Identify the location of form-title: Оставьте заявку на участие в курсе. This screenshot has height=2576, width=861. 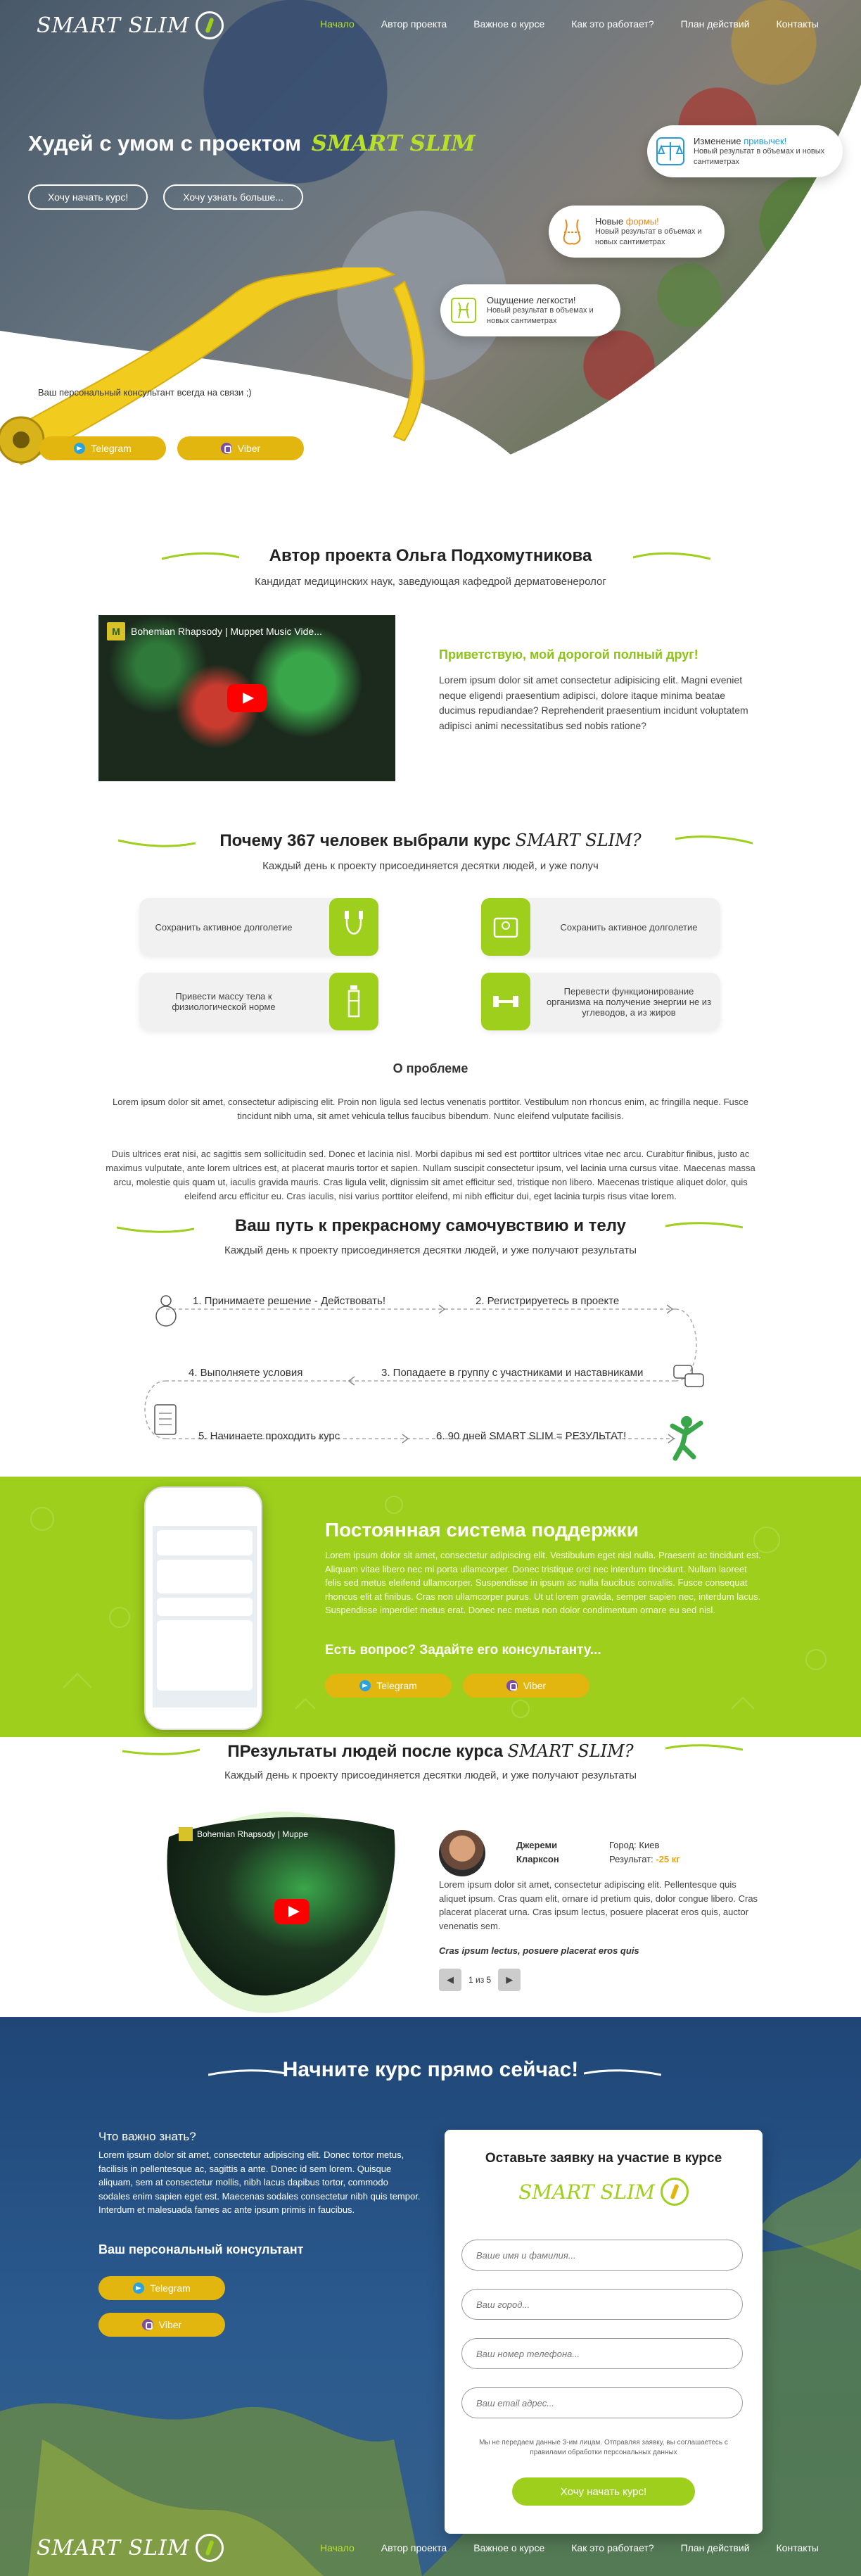
(604, 2158).